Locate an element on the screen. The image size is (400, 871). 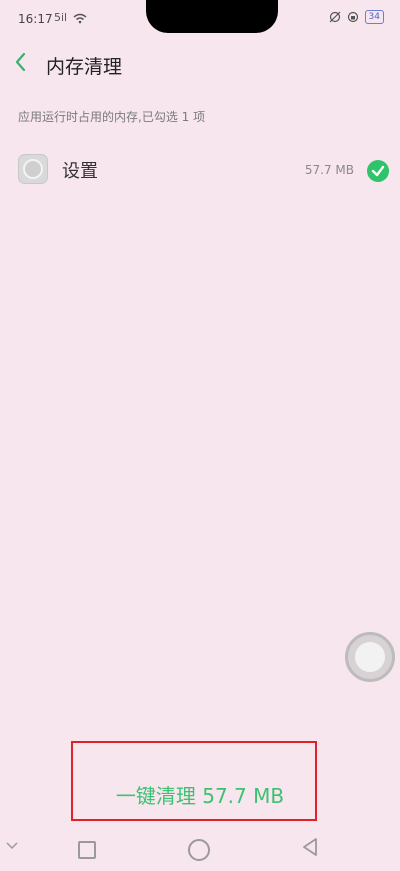
status-time: 16:17 is located at coordinates (35, 19).